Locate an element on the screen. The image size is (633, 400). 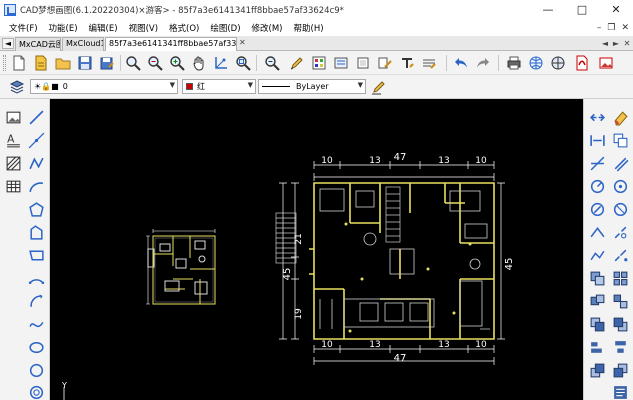
coordinate-icon is located at coordinates (221, 63).